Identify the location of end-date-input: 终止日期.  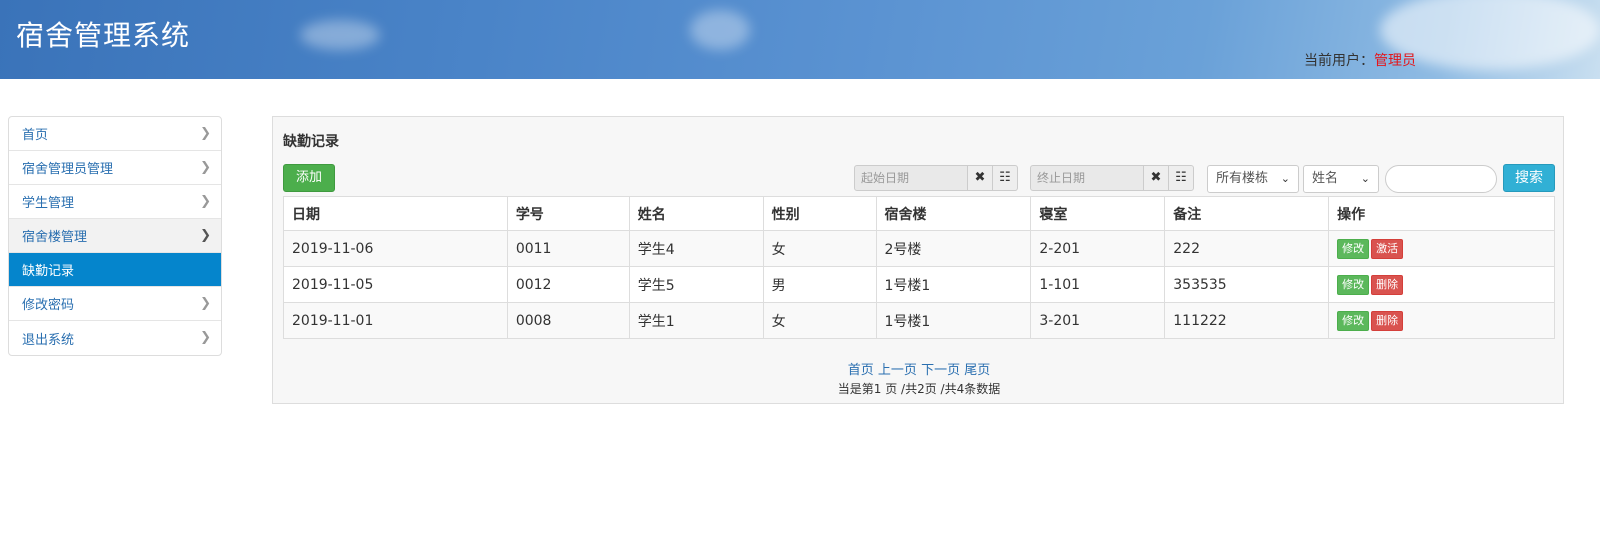
(1087, 178).